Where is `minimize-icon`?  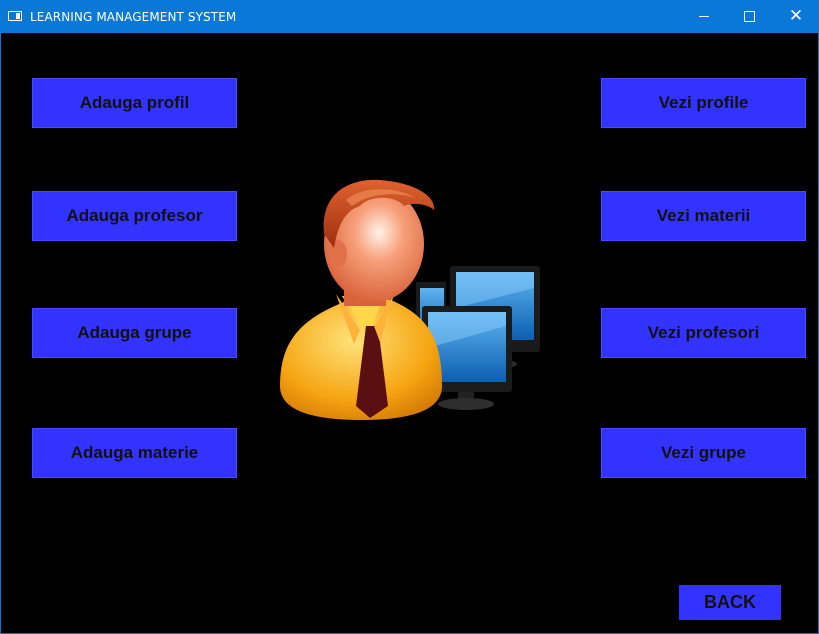 minimize-icon is located at coordinates (704, 16).